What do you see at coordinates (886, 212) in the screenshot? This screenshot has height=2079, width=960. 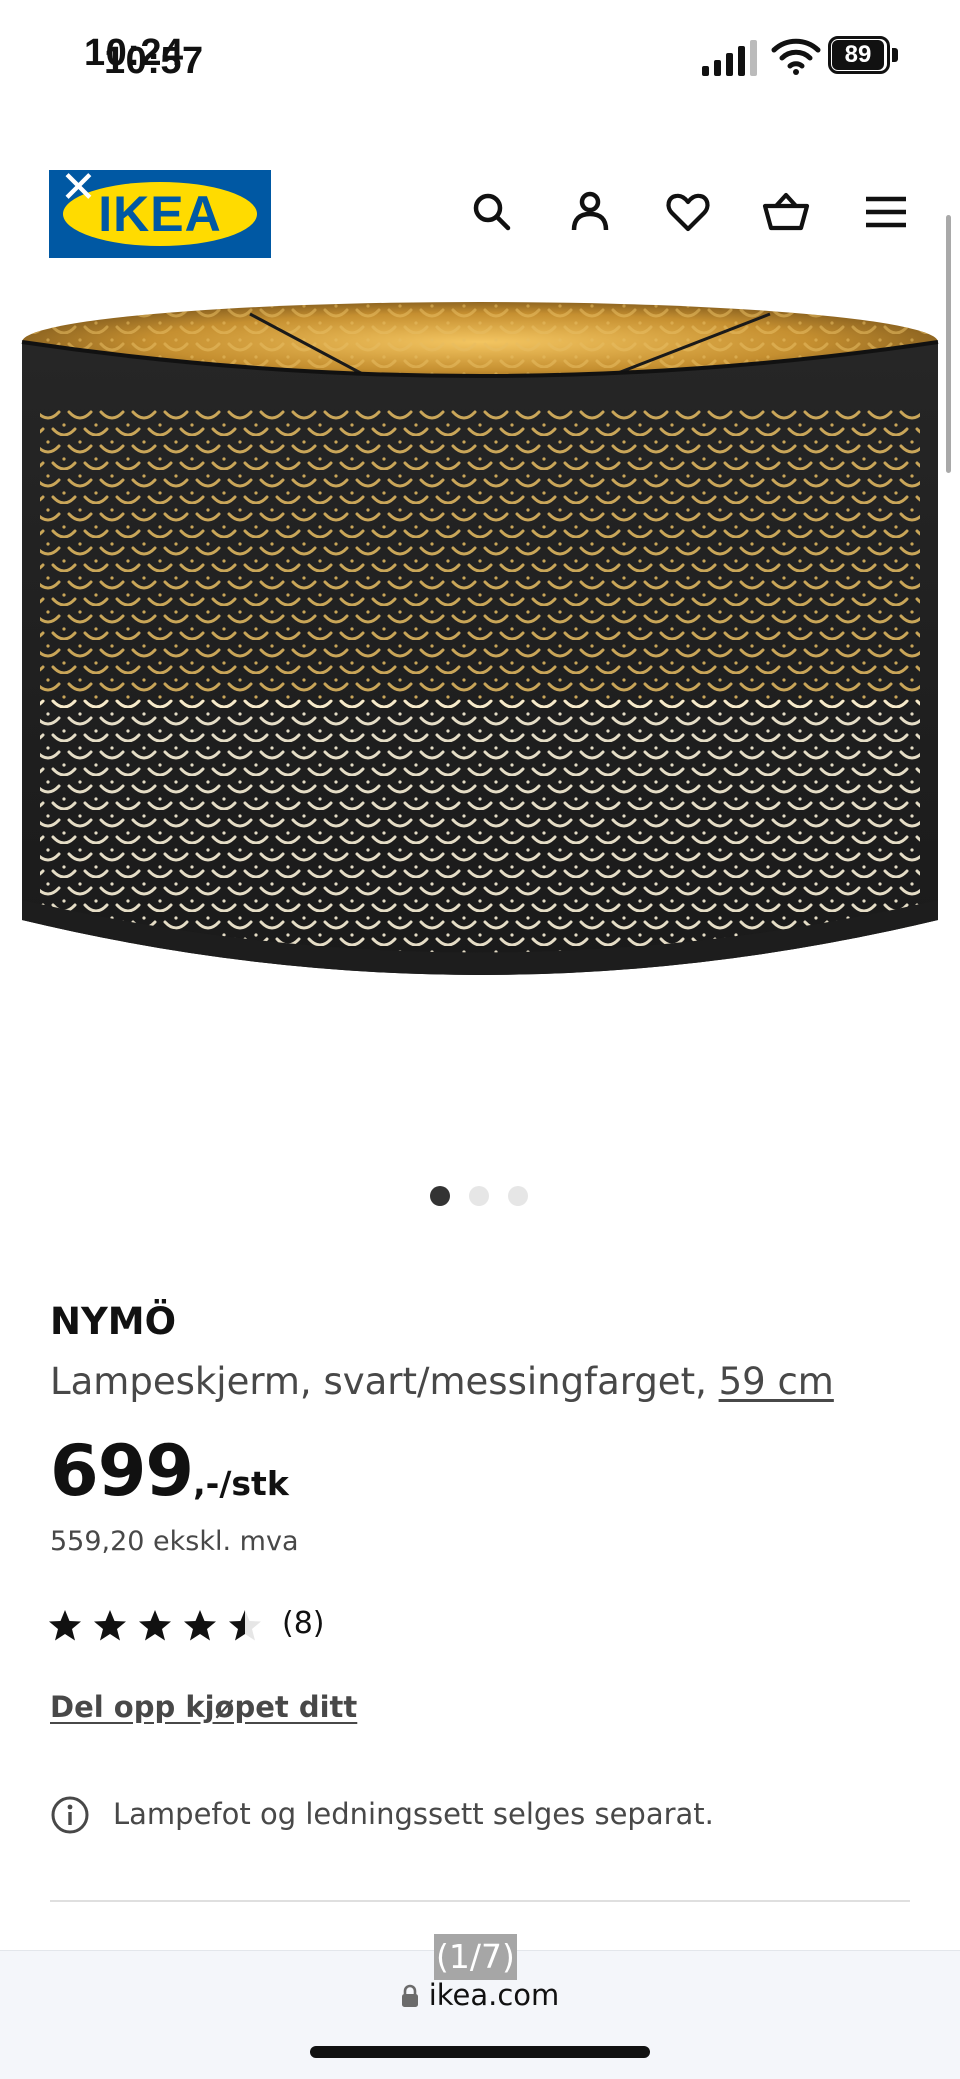 I see `menu-icon` at bounding box center [886, 212].